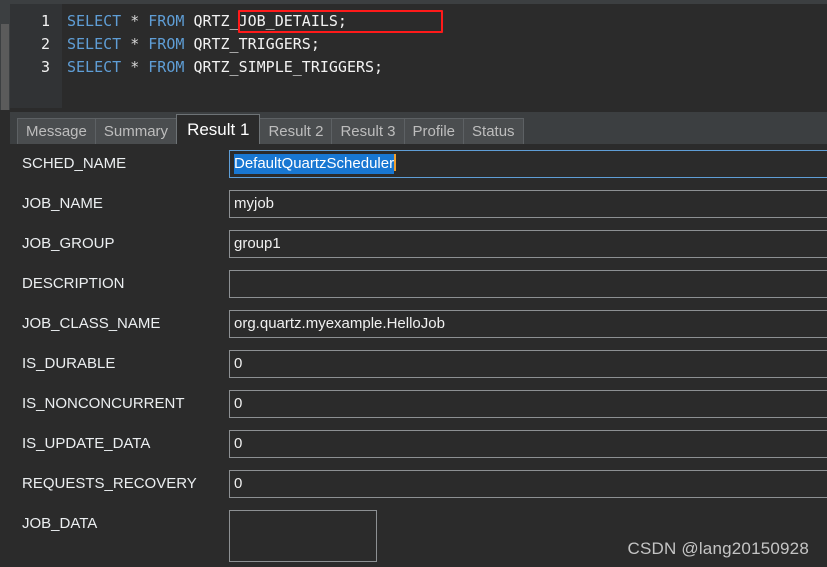  I want to click on record-field-row: IS_NONCONCURRENT 0, so click(418, 404).